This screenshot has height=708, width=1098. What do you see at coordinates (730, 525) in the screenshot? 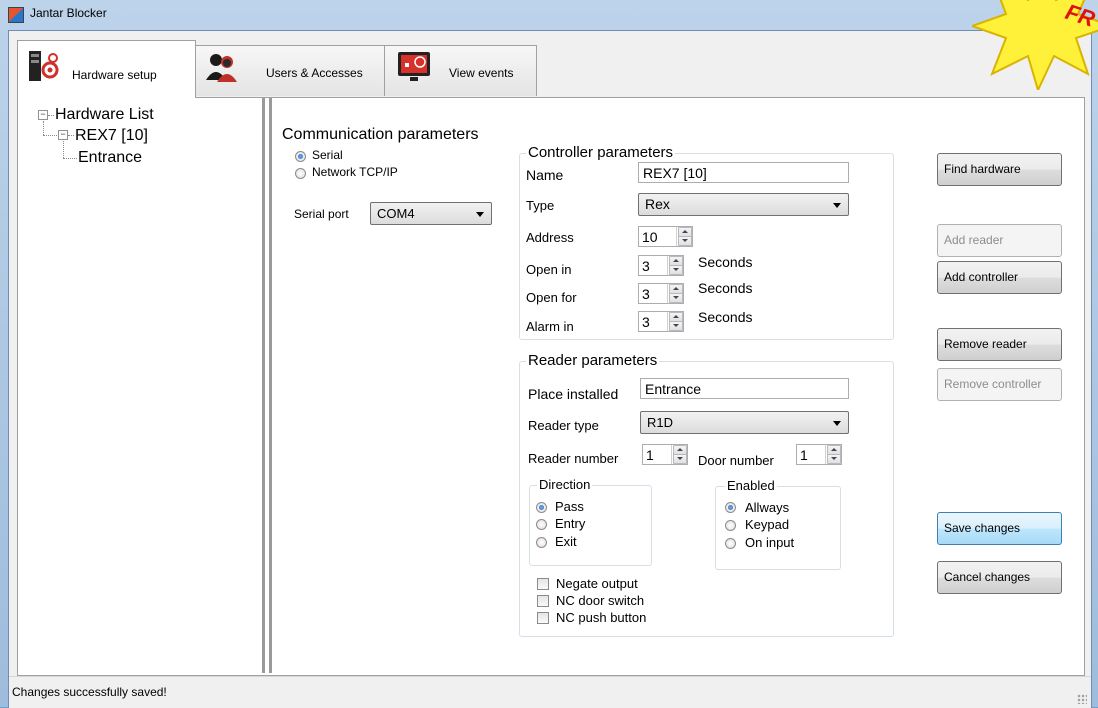
I see `enabled-keypad-radio` at bounding box center [730, 525].